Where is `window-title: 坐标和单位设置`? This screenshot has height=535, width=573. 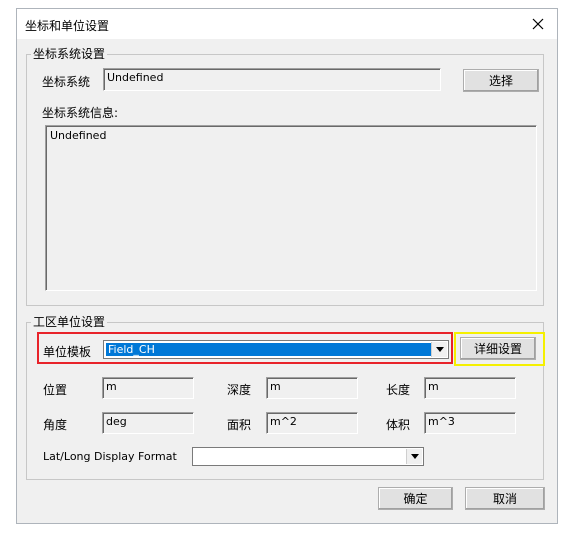 window-title: 坐标和单位设置 is located at coordinates (67, 26).